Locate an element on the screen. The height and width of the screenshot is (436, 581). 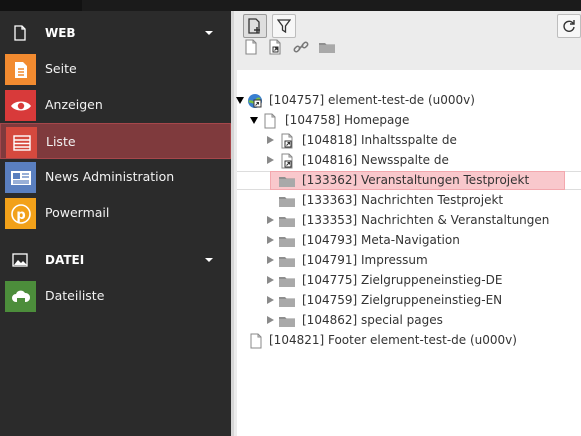
image-icon is located at coordinates (20, 260).